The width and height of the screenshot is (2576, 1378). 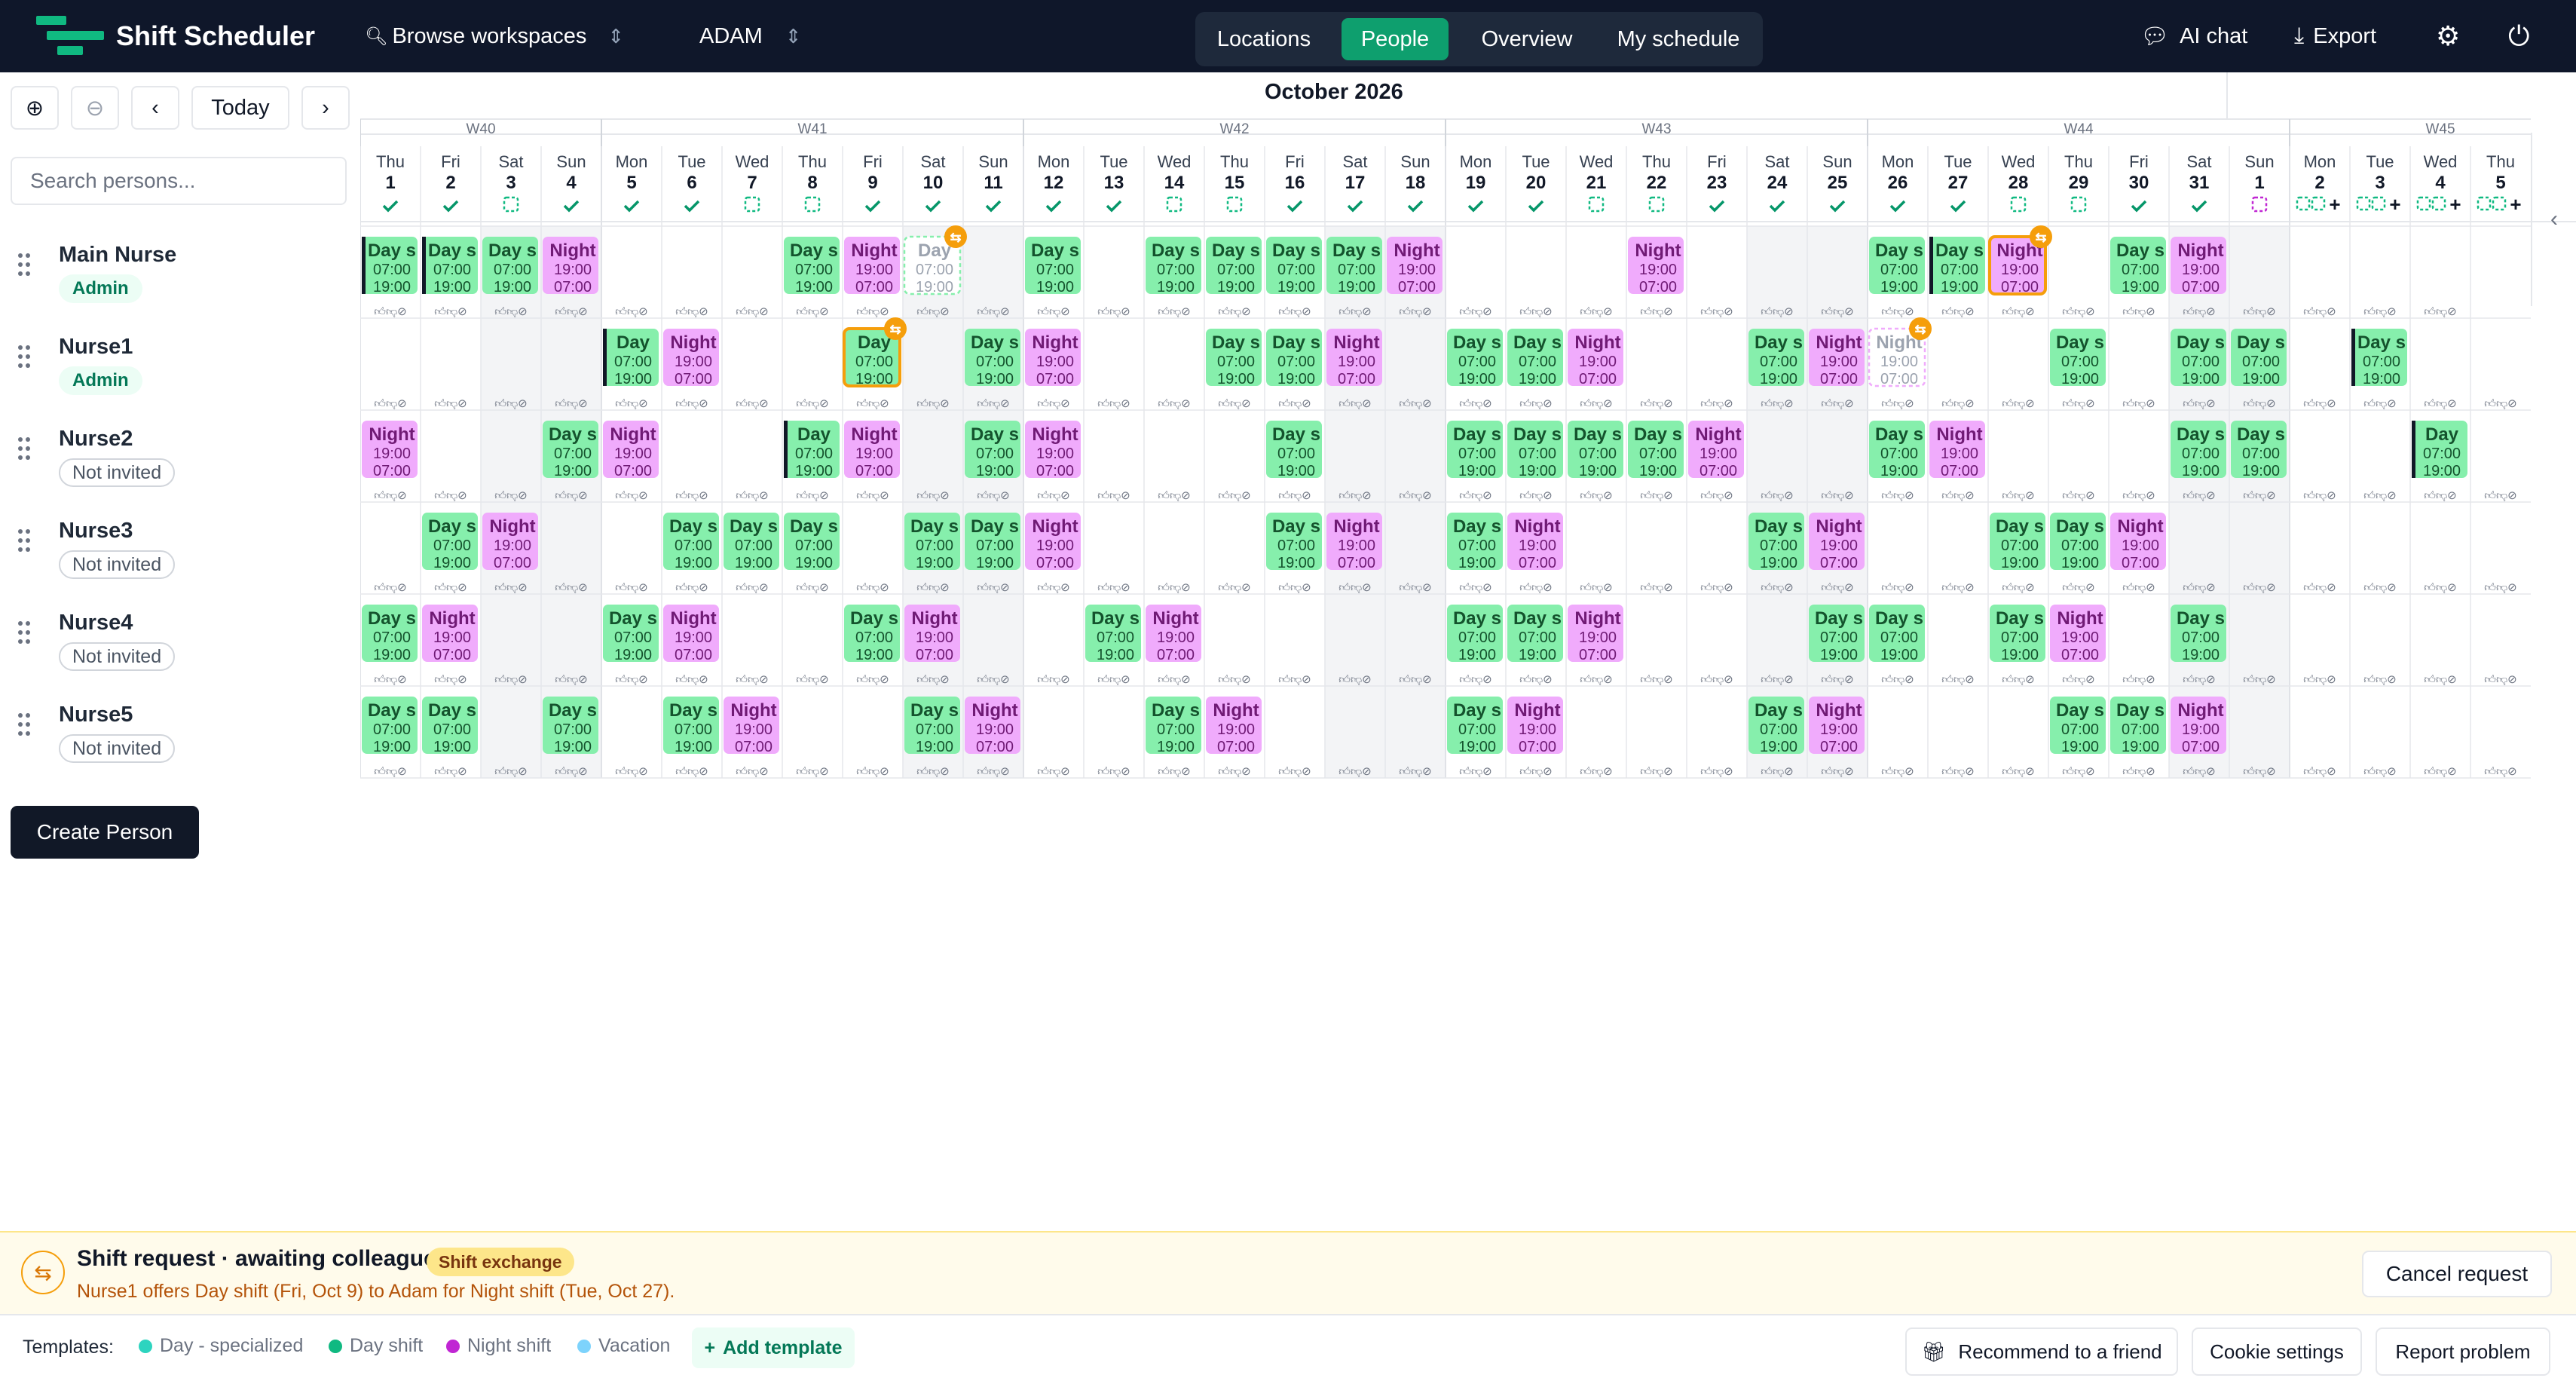 I want to click on template-day-specialized: Day - specialized, so click(x=221, y=1346).